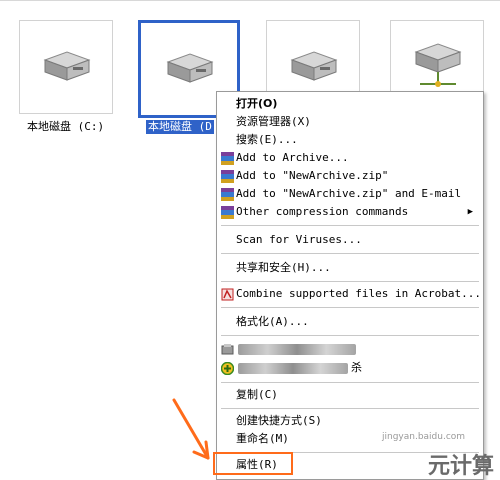  I want to click on menu-item-create-shortcut: 创建快捷方式(S), so click(350, 421).